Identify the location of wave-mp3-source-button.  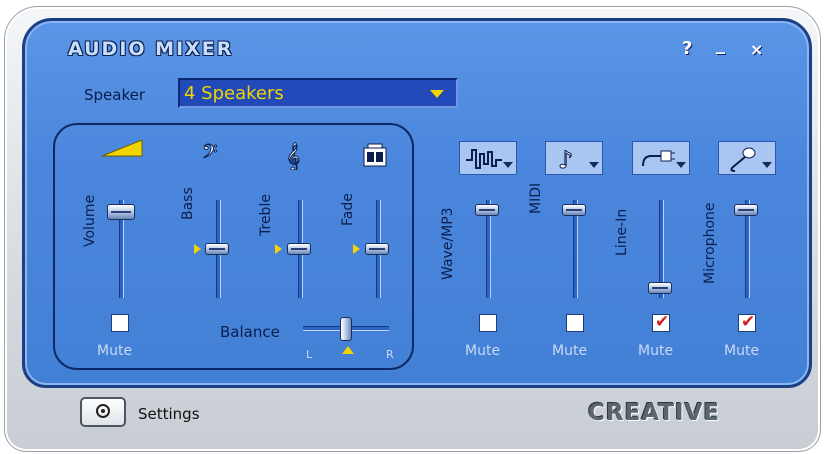
(488, 158).